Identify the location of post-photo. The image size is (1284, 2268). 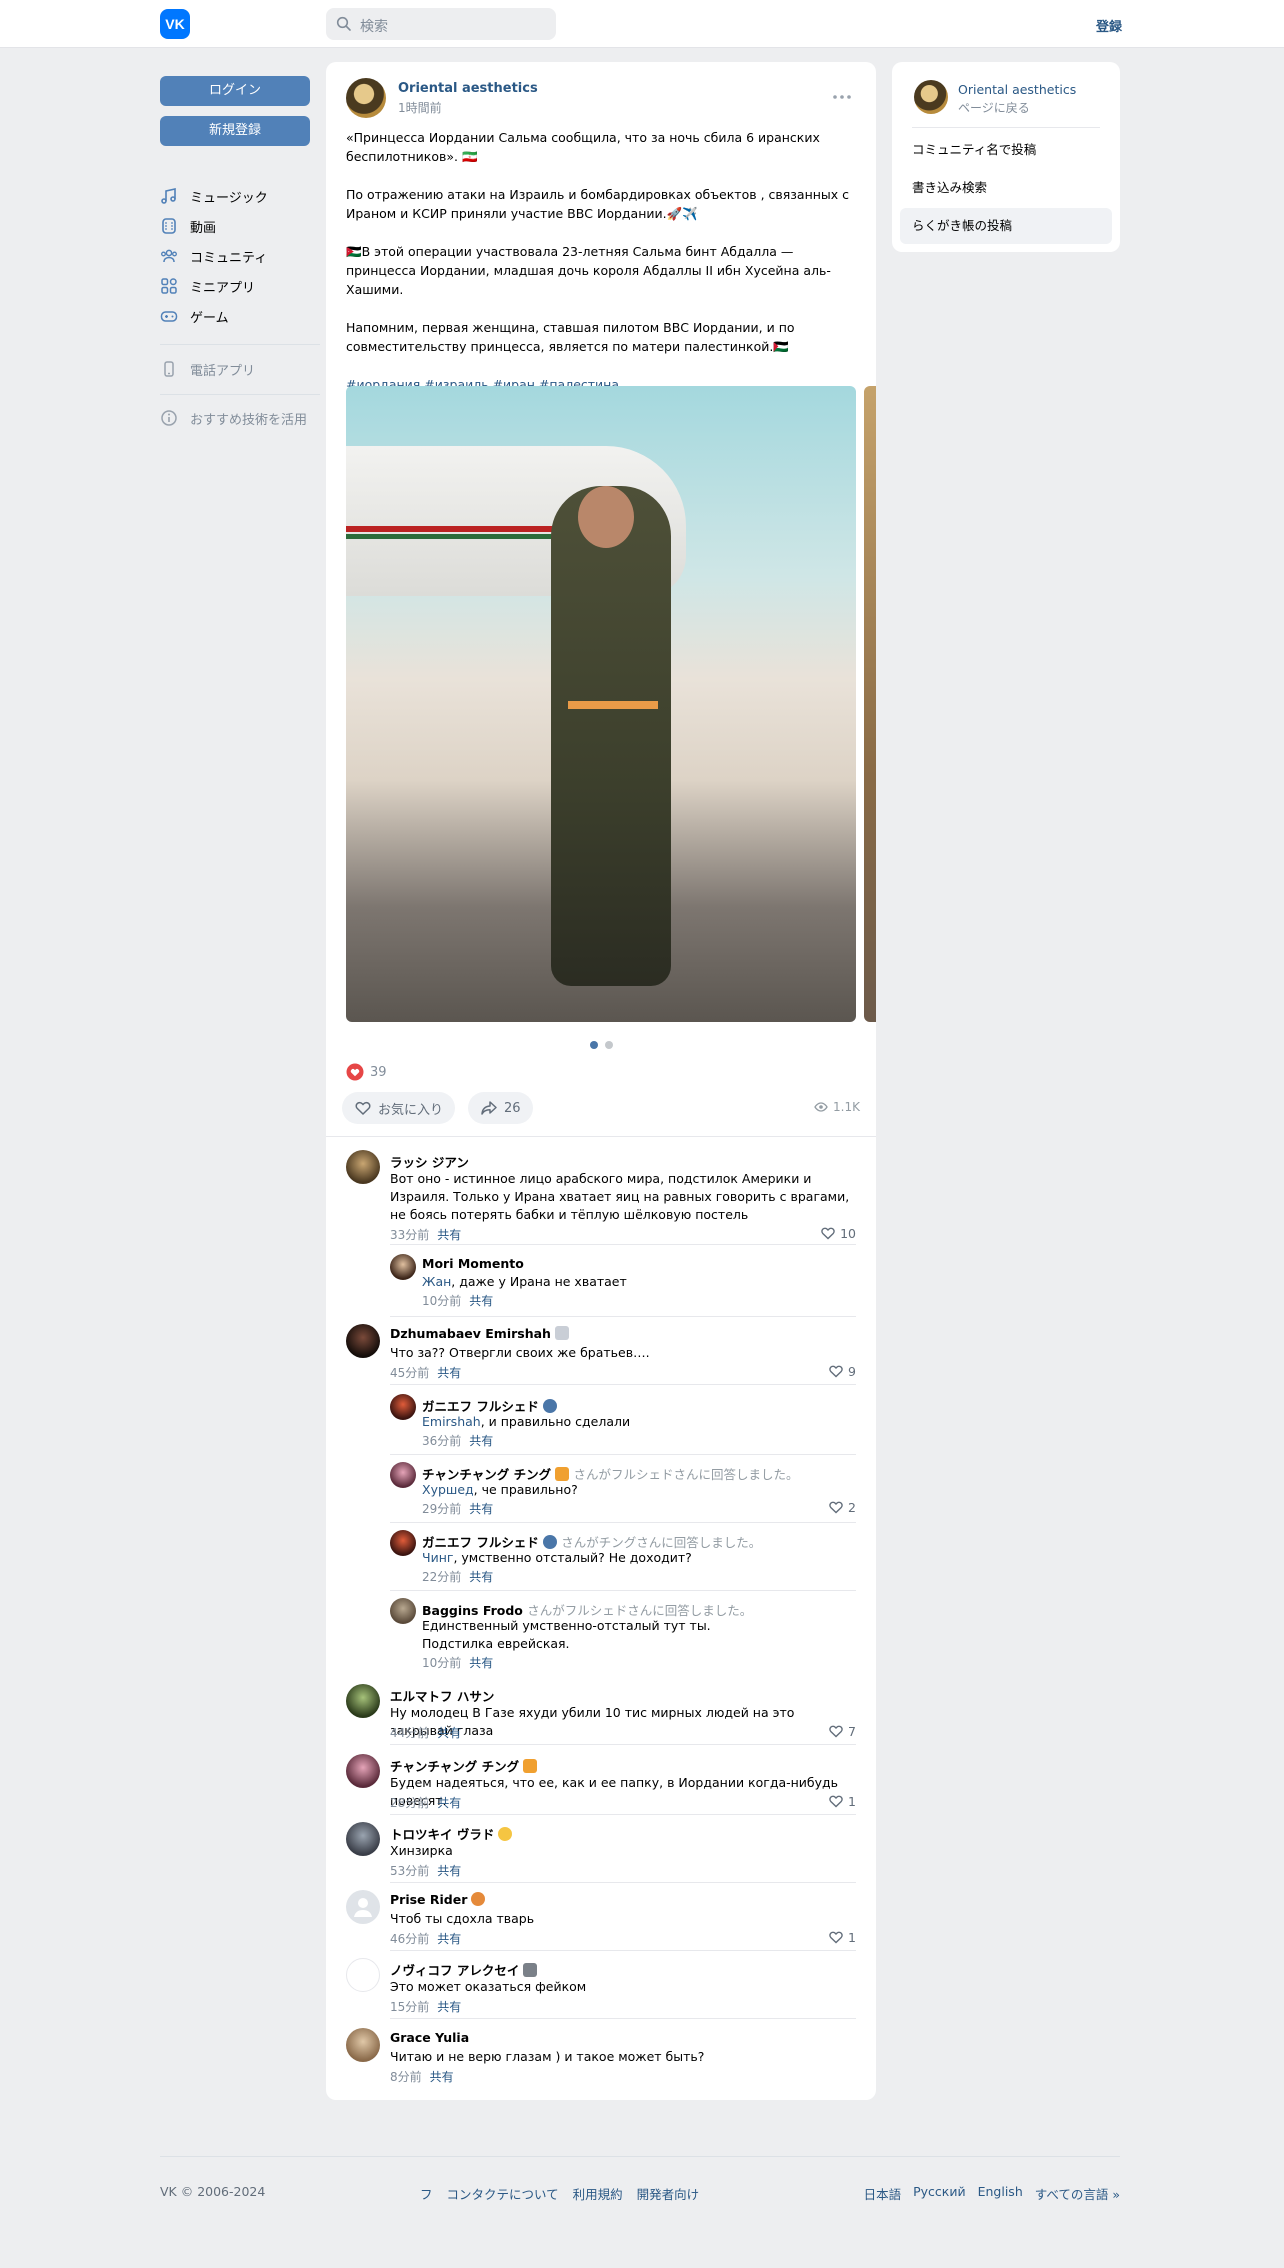
(601, 704).